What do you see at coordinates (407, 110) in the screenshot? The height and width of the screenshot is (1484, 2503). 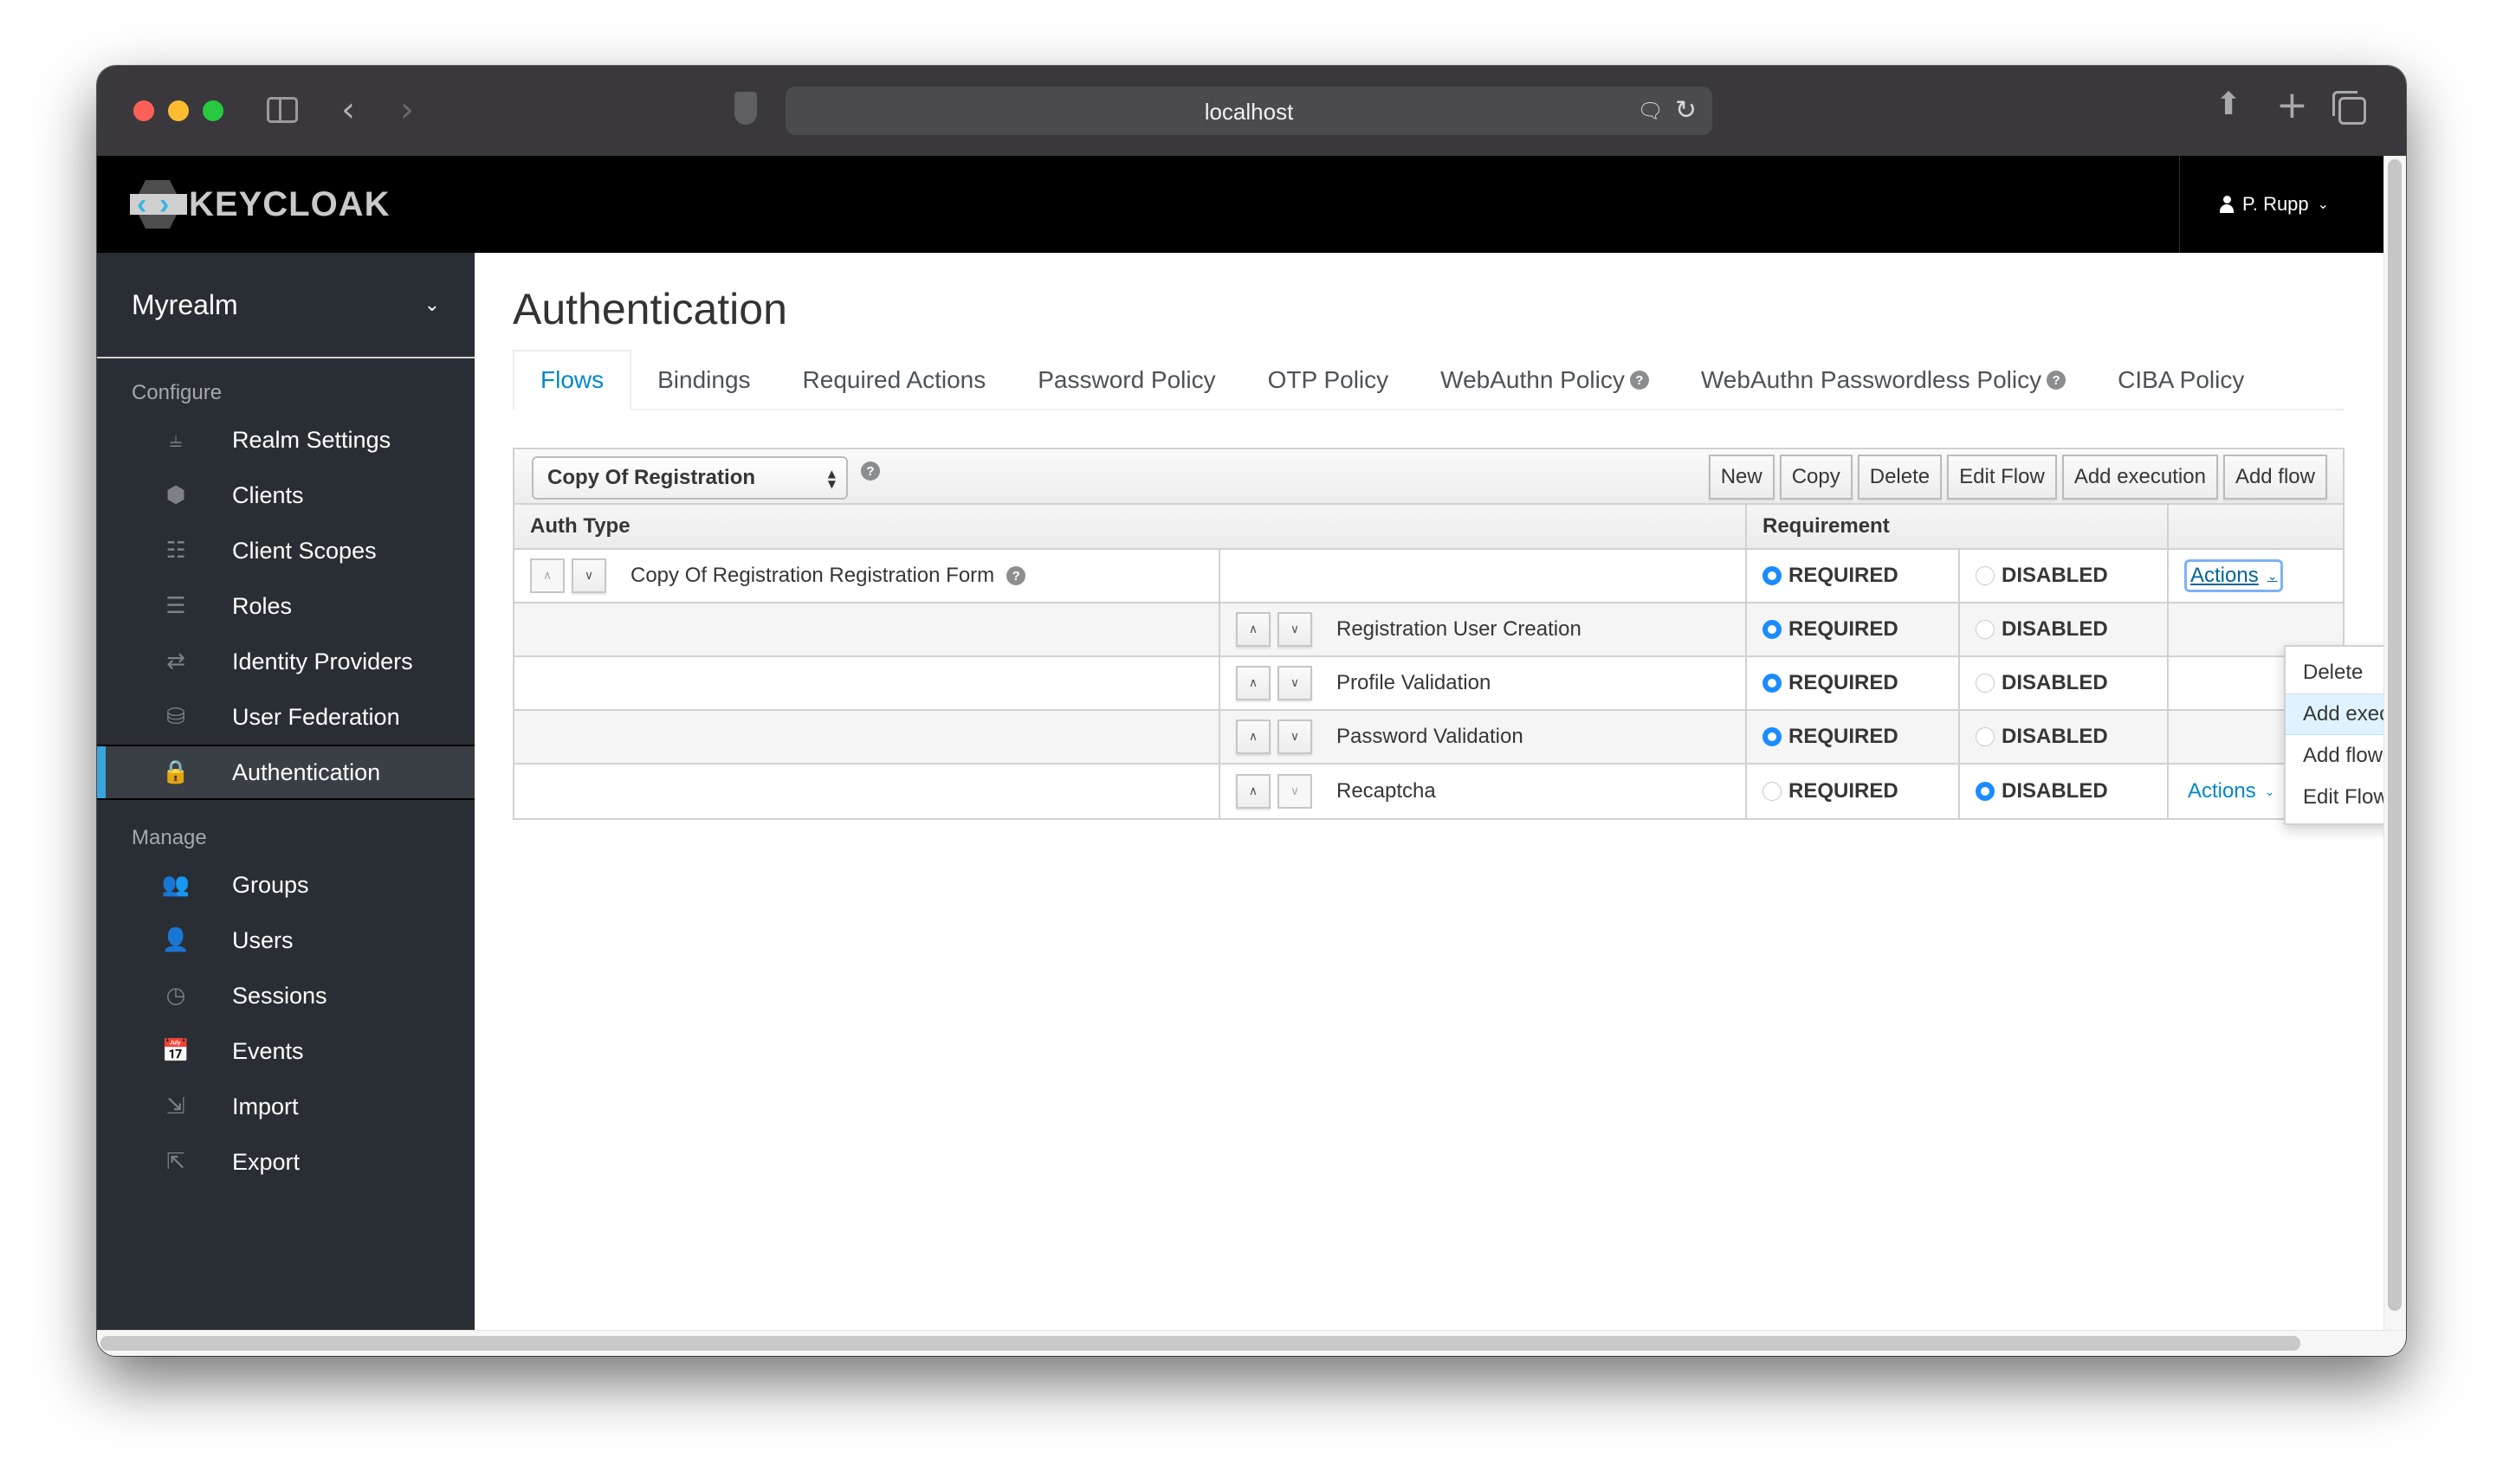 I see `forward-icon: ›` at bounding box center [407, 110].